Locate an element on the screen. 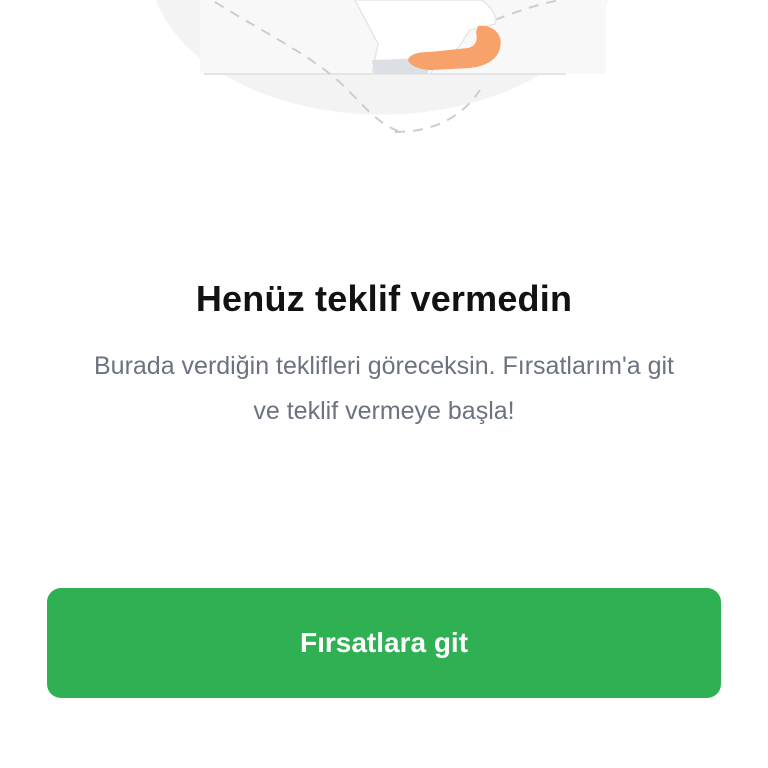 The width and height of the screenshot is (768, 768). go-to-opportunities-button: Fırsatlara git is located at coordinates (384, 643).